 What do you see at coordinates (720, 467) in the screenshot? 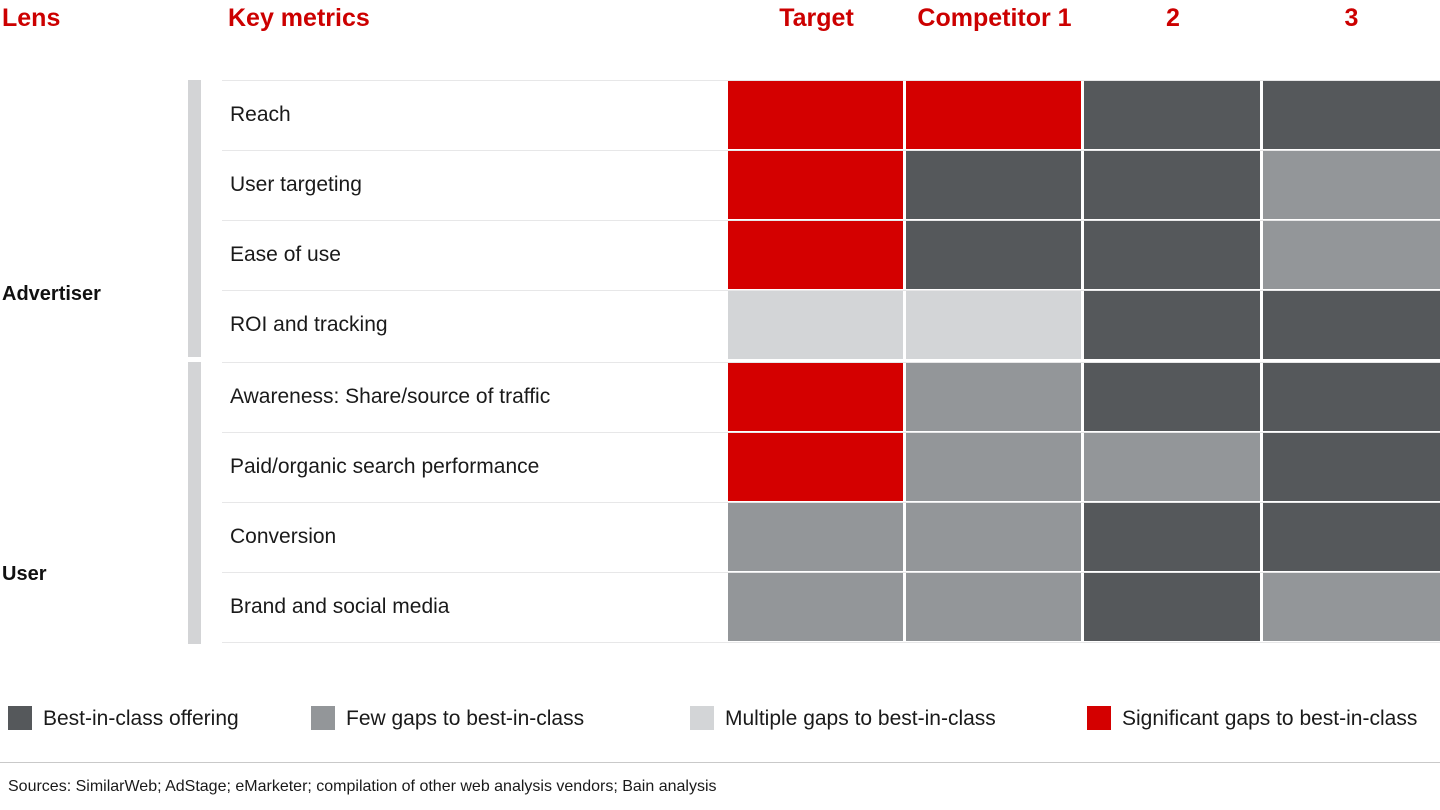
I see `table-row: Paid/organic search performance` at bounding box center [720, 467].